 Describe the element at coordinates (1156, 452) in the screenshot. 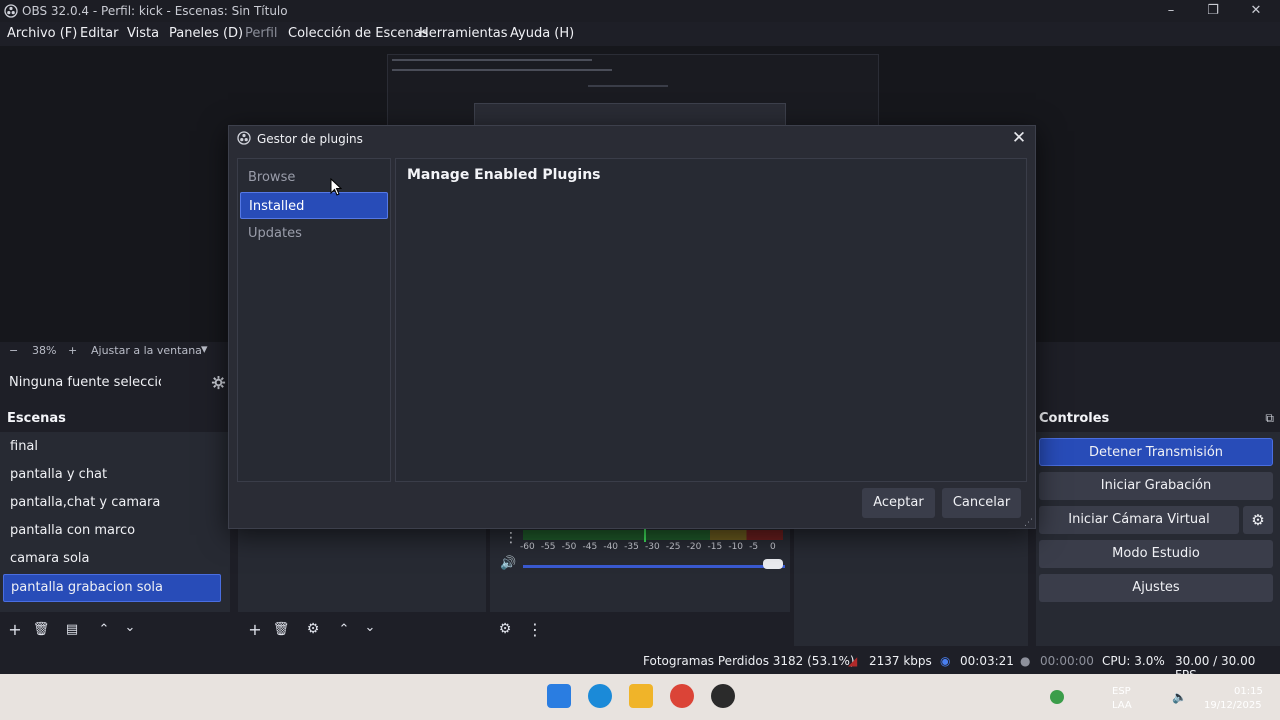

I see `stop-stream-button: Detener Transmisión` at that location.